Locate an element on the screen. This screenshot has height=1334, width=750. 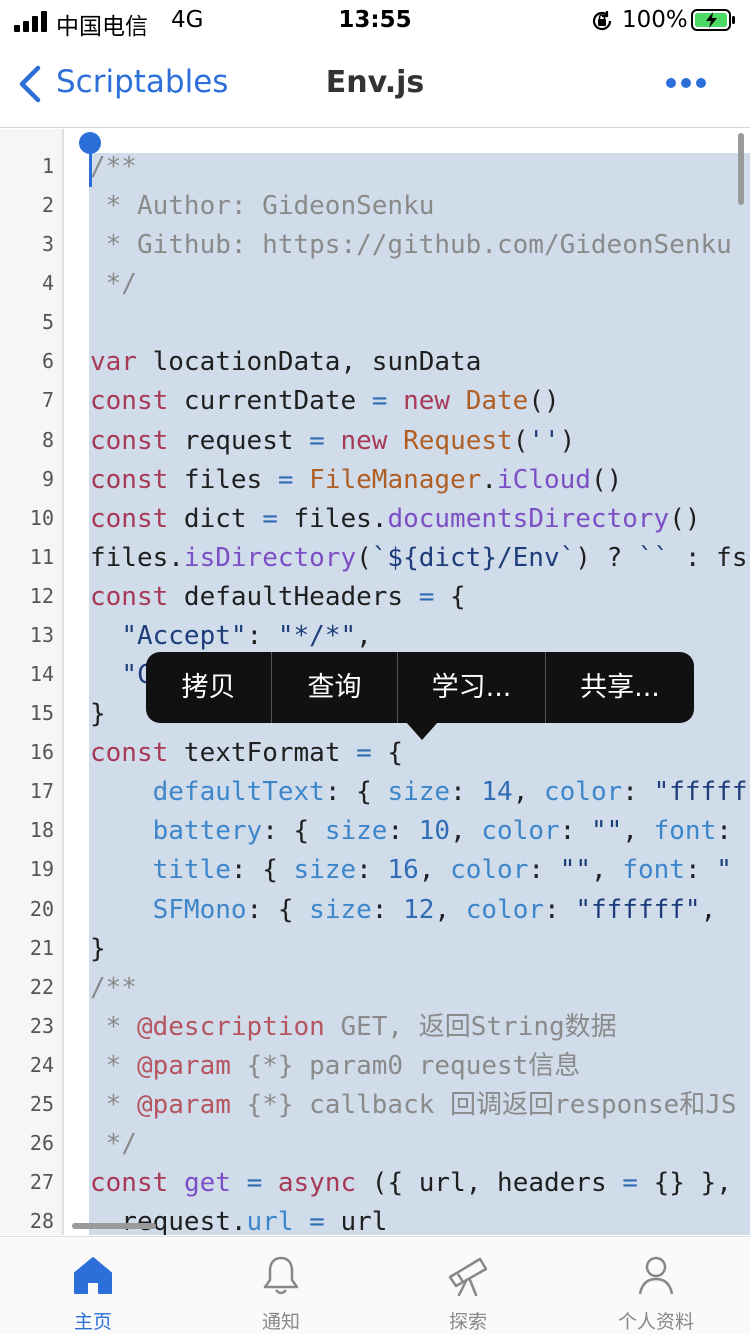
battery-icon is located at coordinates (713, 20).